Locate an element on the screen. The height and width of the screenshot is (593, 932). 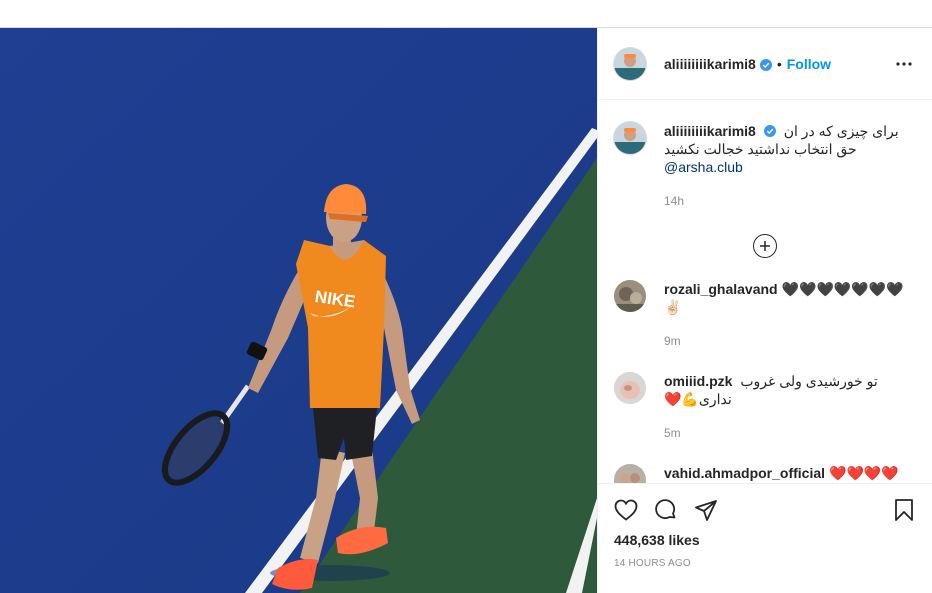
comment-icon is located at coordinates (666, 510).